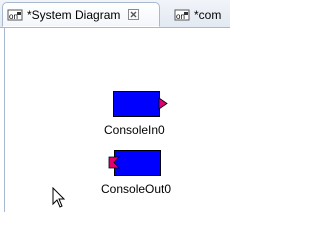 Image resolution: width=320 pixels, height=240 pixels. Describe the element at coordinates (4, 119) in the screenshot. I see `editor-border` at that location.